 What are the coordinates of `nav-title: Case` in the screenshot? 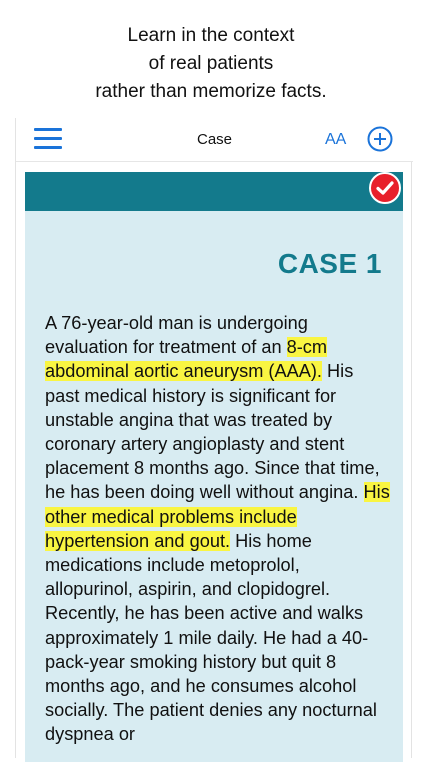 It's located at (214, 139).